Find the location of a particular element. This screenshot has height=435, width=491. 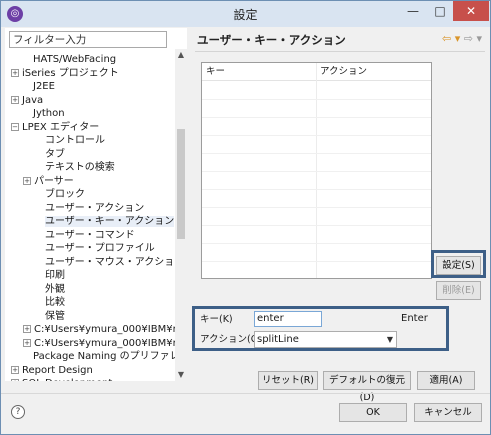

tree-item: 外観 is located at coordinates (50, 289).